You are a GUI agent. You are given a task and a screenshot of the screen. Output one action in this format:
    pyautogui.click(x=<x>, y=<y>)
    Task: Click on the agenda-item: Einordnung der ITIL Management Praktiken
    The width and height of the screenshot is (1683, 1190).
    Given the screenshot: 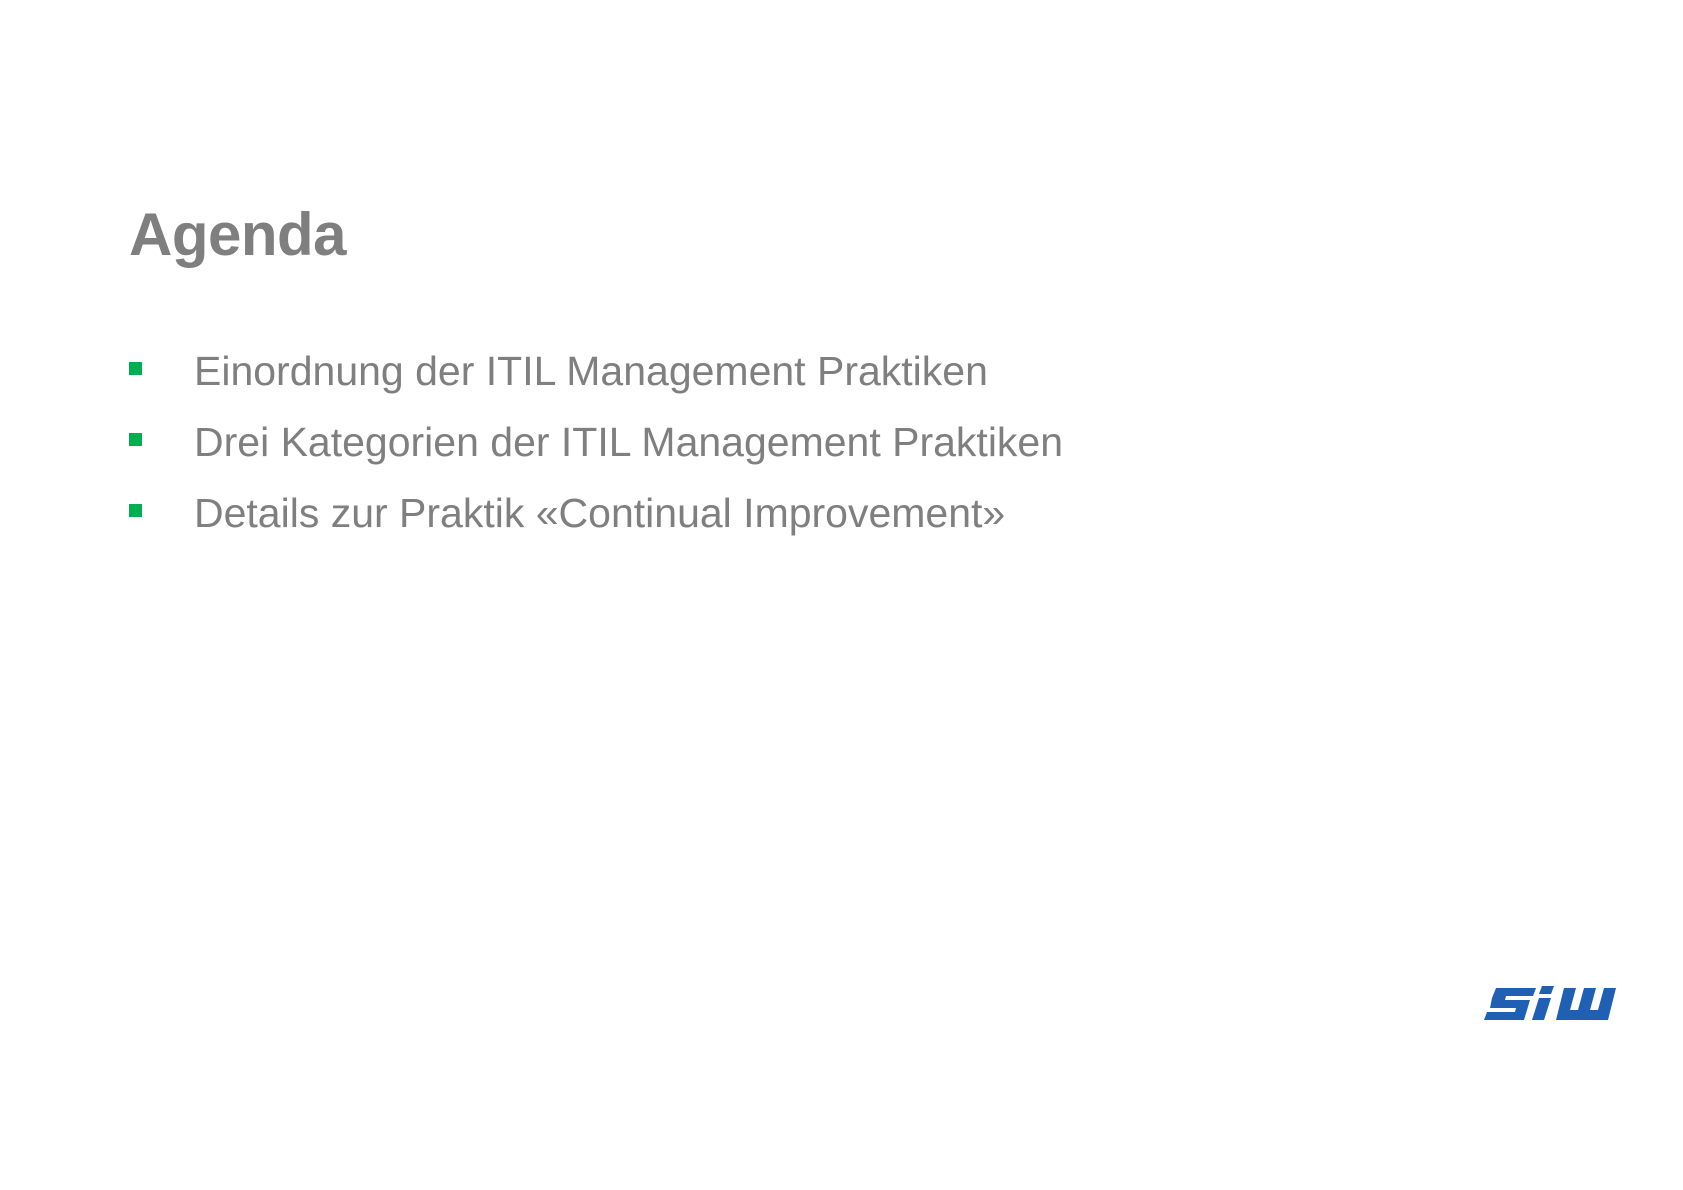 What is the action you would take?
    pyautogui.click(x=596, y=370)
    